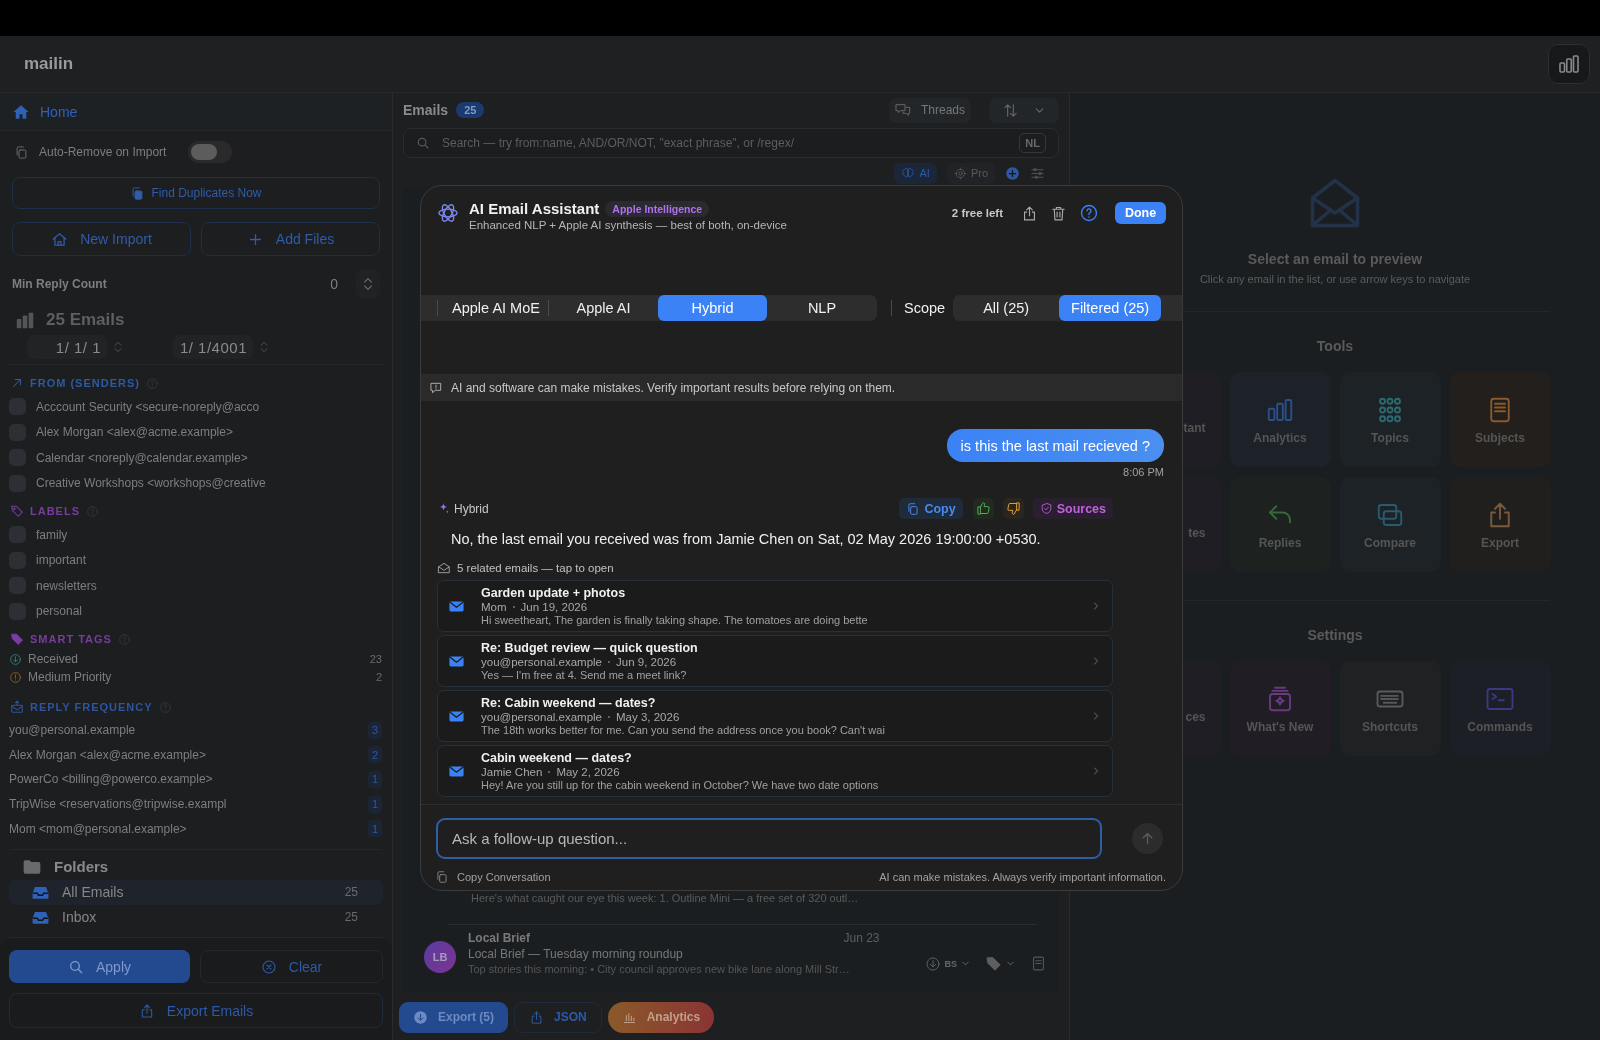  Describe the element at coordinates (59, 284) in the screenshot. I see `field-label: Min Reply Count` at that location.